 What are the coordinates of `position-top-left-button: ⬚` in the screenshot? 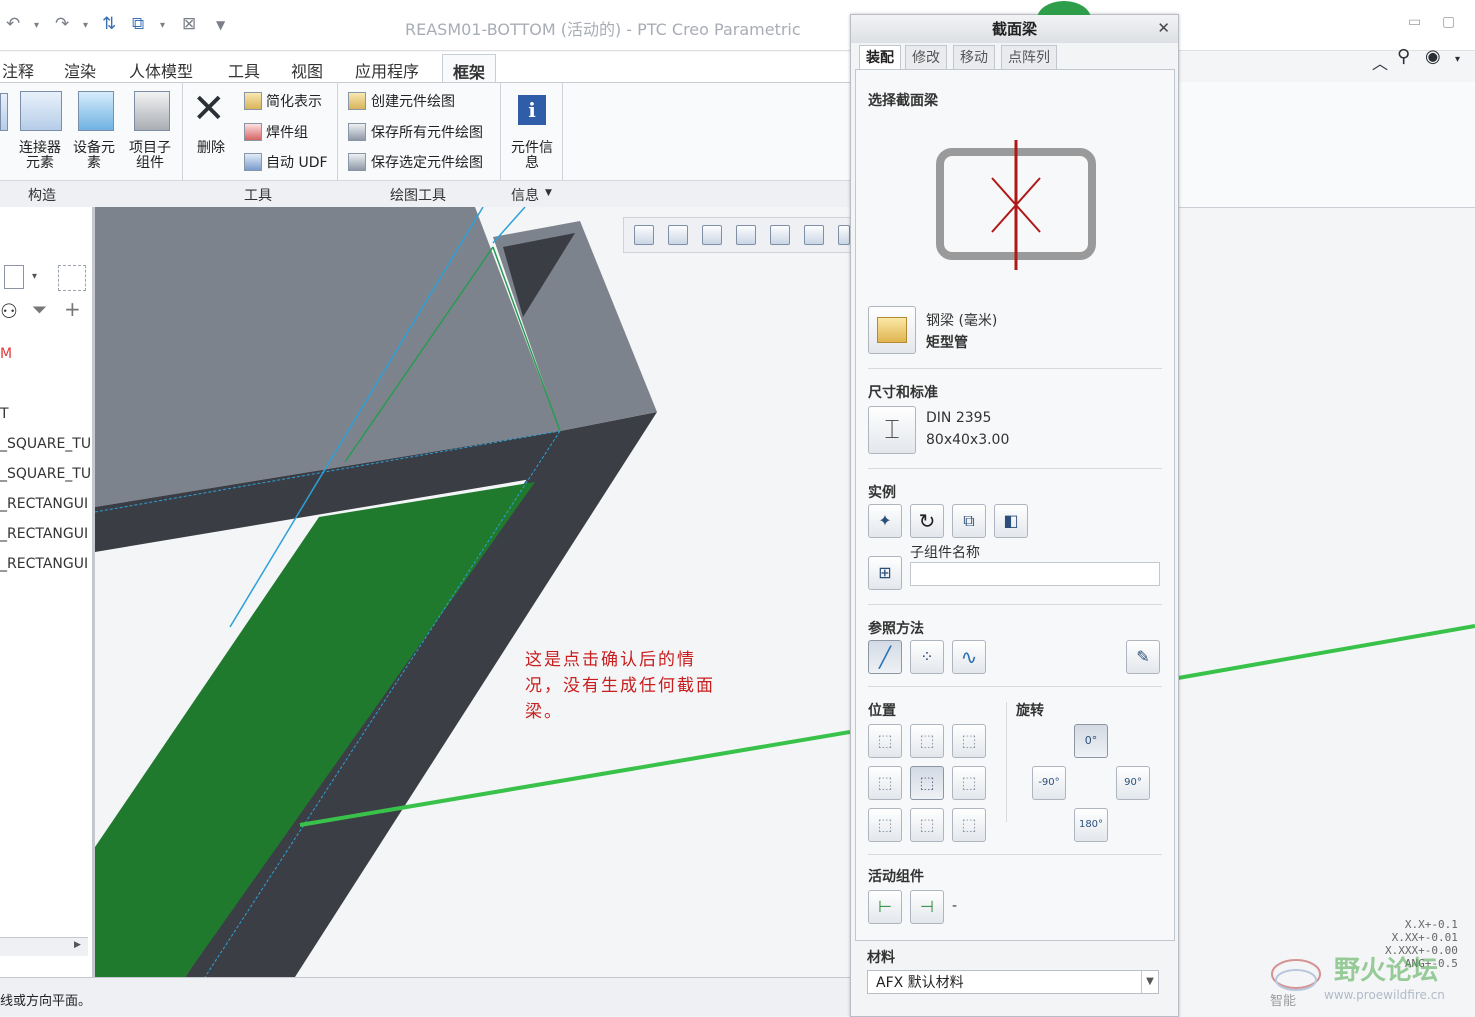 It's located at (885, 741).